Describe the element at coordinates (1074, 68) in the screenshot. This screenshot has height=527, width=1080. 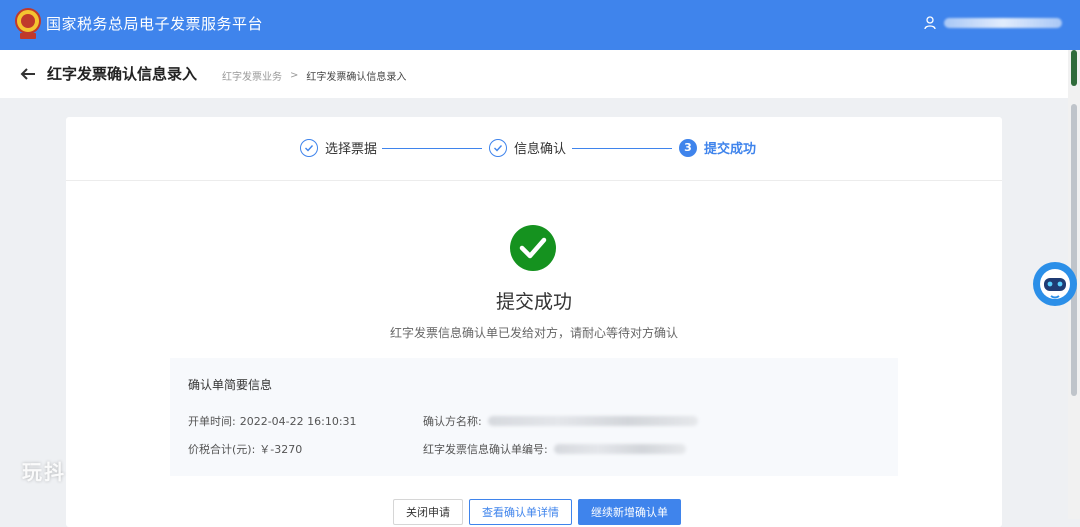
I see `scrollbar-indicator` at that location.